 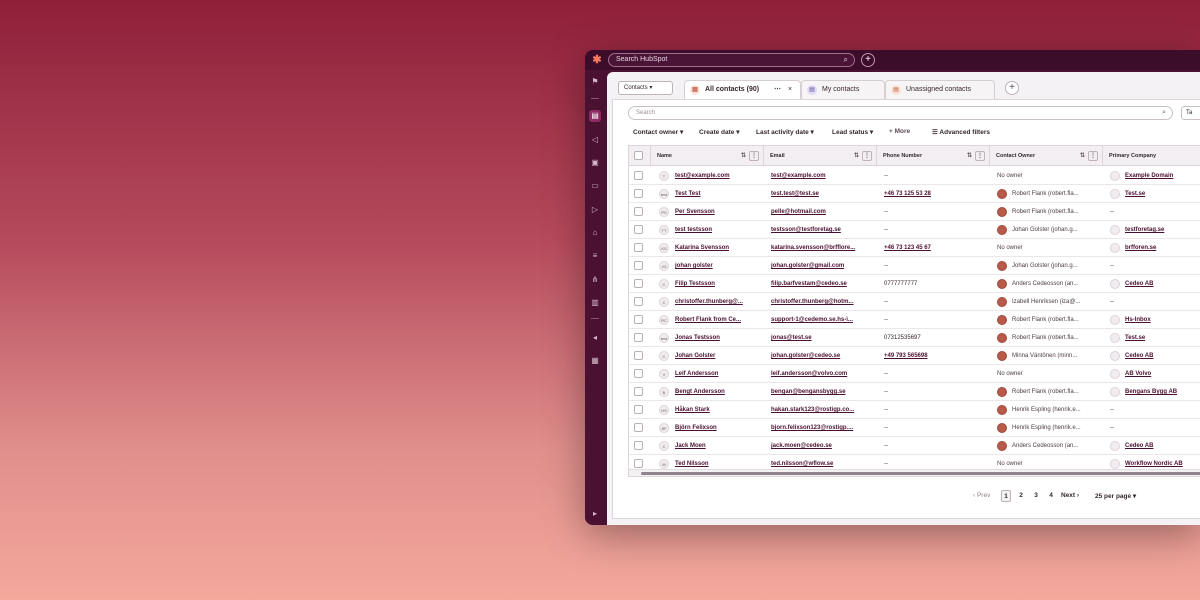 I want to click on horizontal-scrollbar, so click(x=914, y=472).